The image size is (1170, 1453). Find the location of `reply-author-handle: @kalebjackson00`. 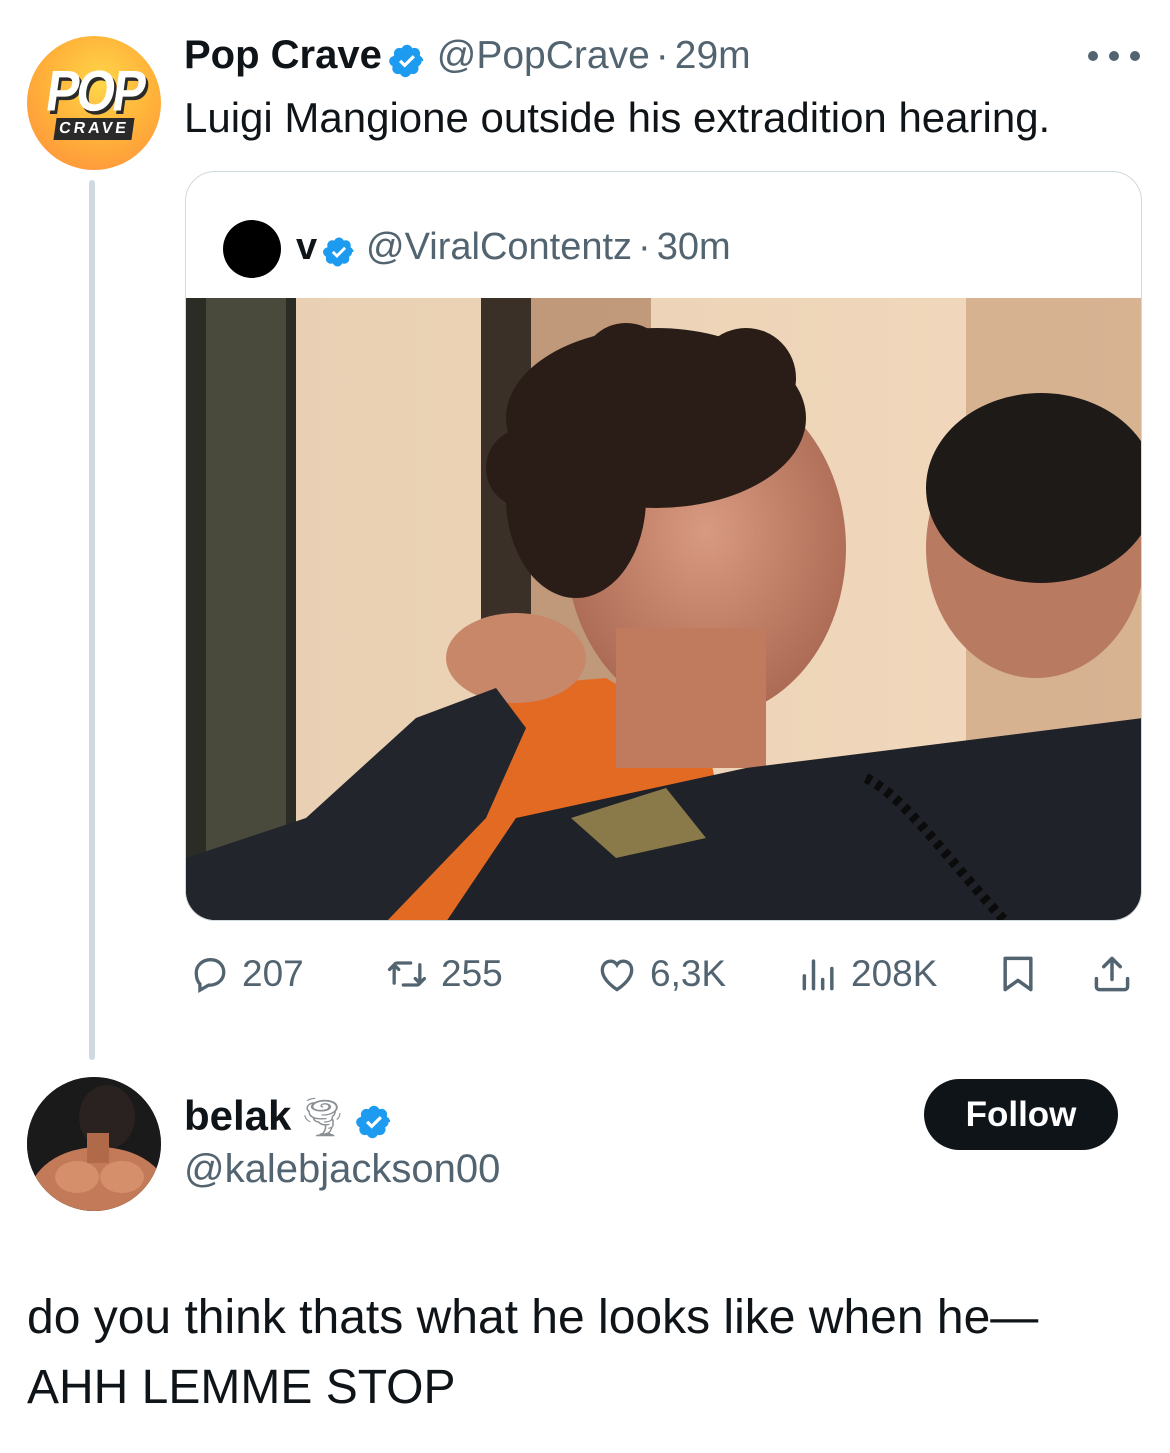

reply-author-handle: @kalebjackson00 is located at coordinates (342, 1169).